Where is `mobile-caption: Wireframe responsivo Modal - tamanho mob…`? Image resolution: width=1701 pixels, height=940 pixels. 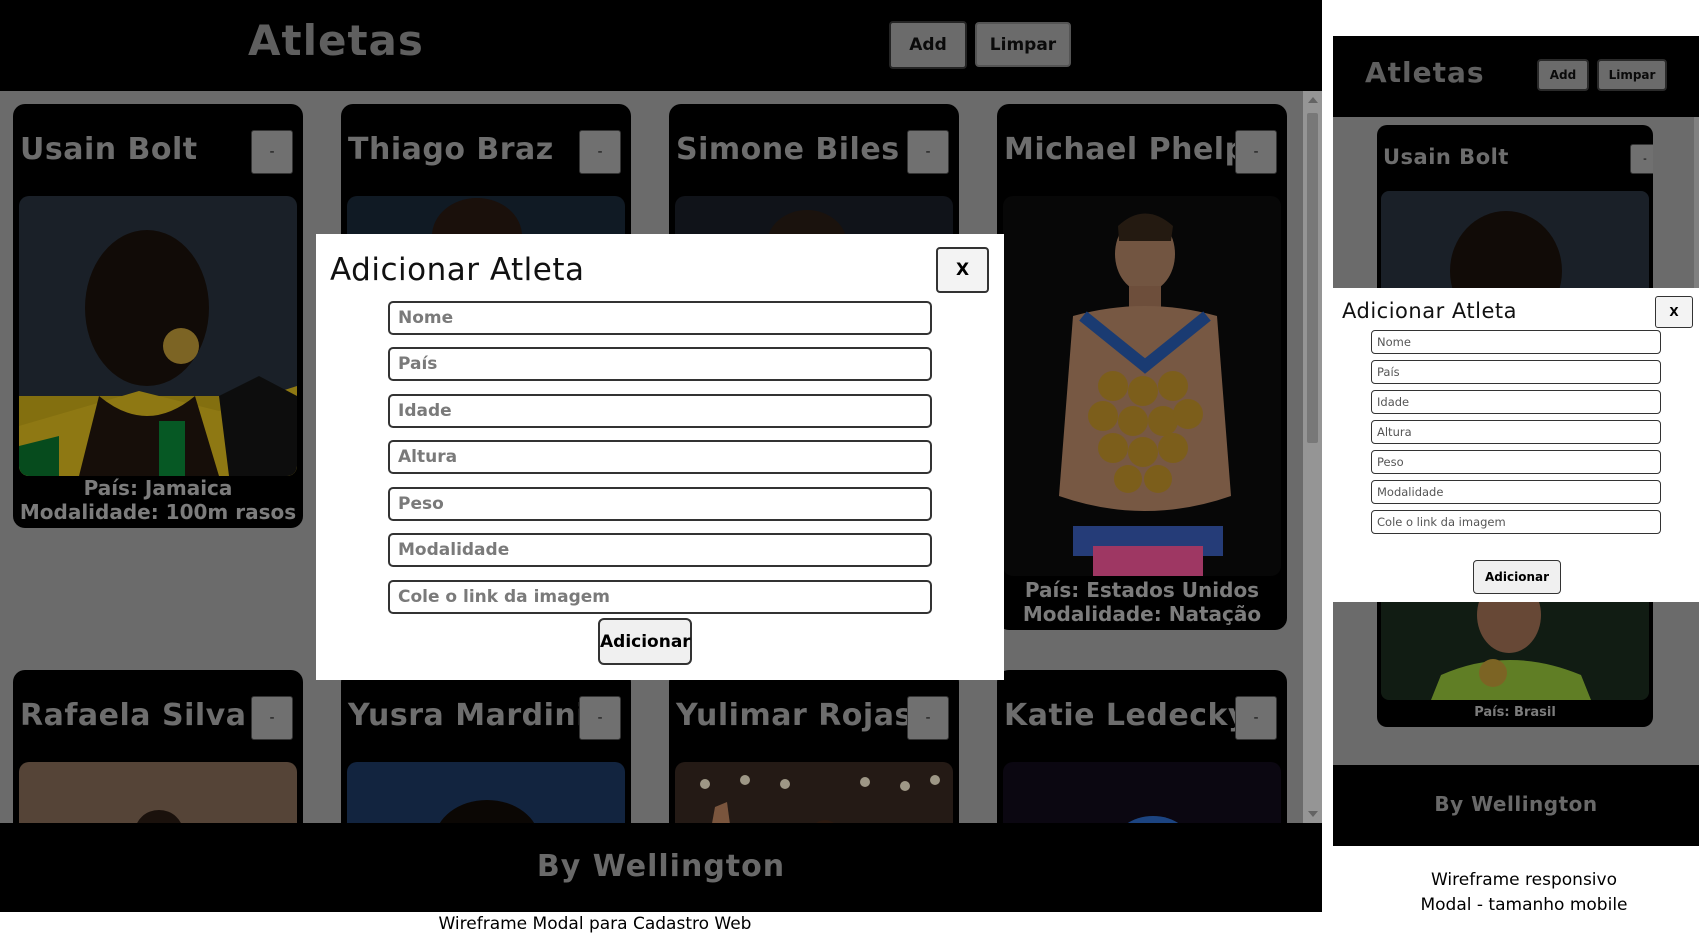 mobile-caption: Wireframe responsivo Modal - tamanho mob… is located at coordinates (1517, 893).